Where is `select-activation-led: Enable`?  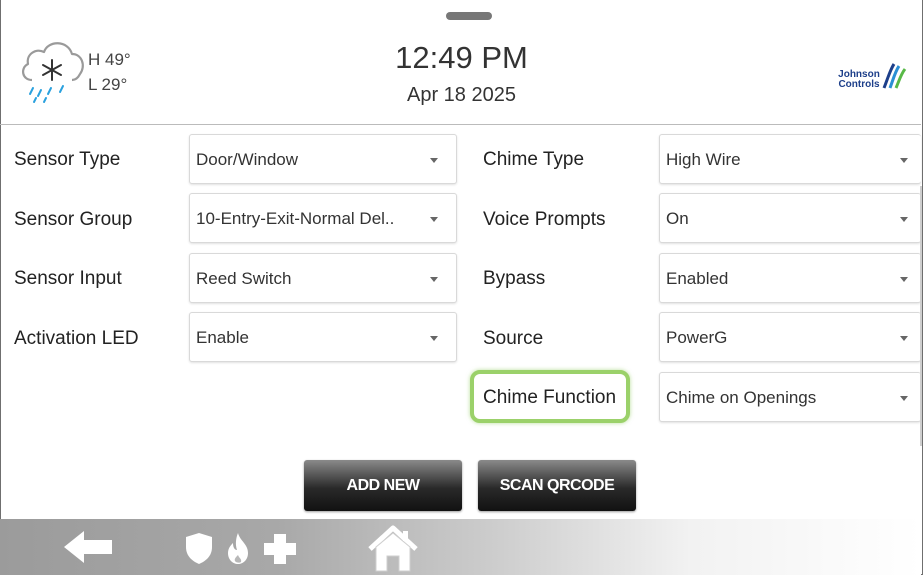
select-activation-led: Enable is located at coordinates (323, 337).